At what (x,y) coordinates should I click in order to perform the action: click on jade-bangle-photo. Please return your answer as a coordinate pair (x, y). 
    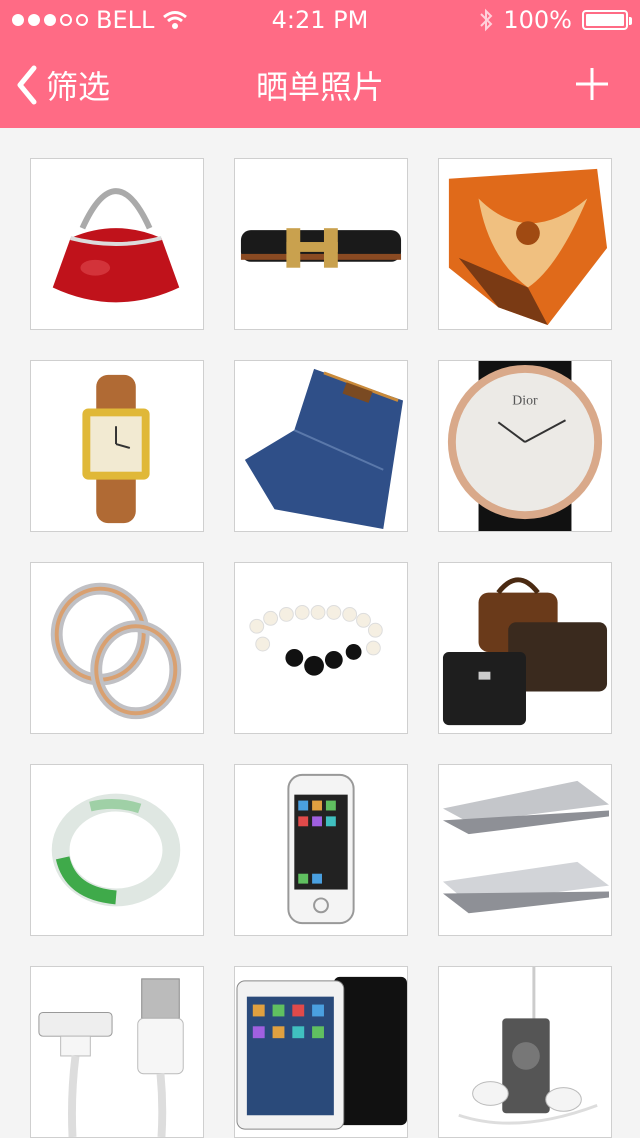
    Looking at the image, I should click on (117, 850).